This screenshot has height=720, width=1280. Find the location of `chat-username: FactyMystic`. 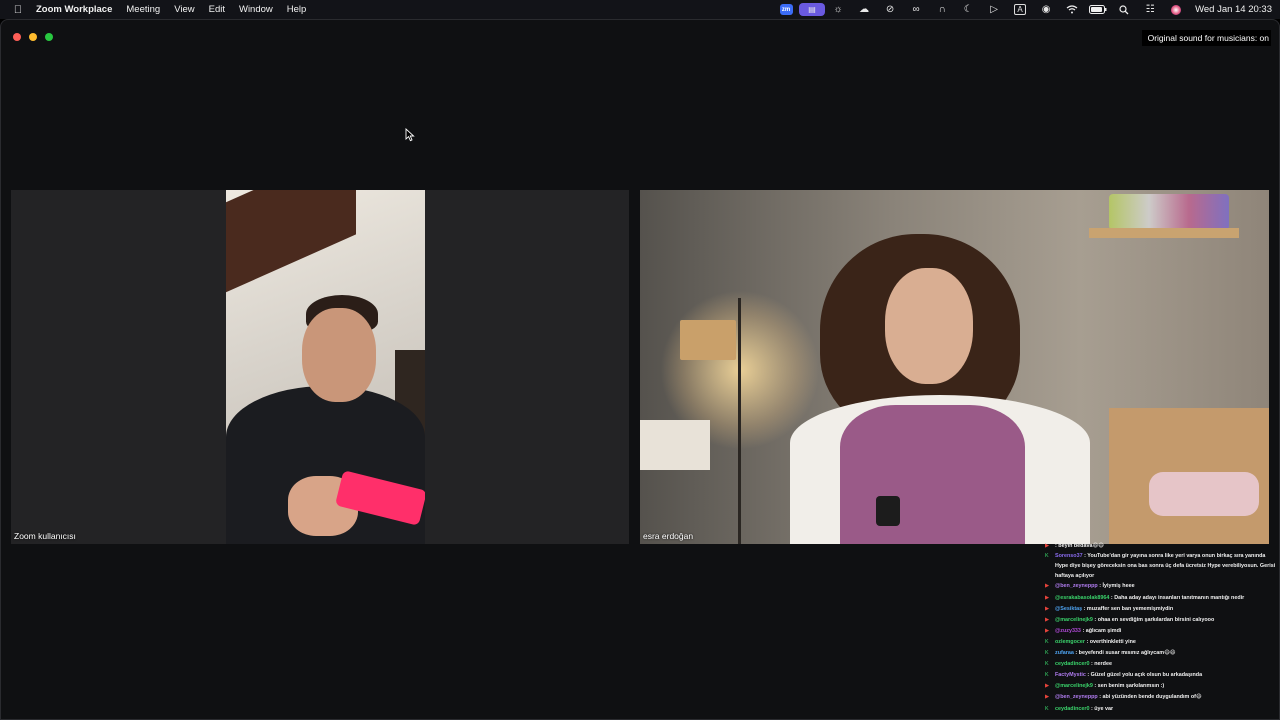

chat-username: FactyMystic is located at coordinates (1070, 675).